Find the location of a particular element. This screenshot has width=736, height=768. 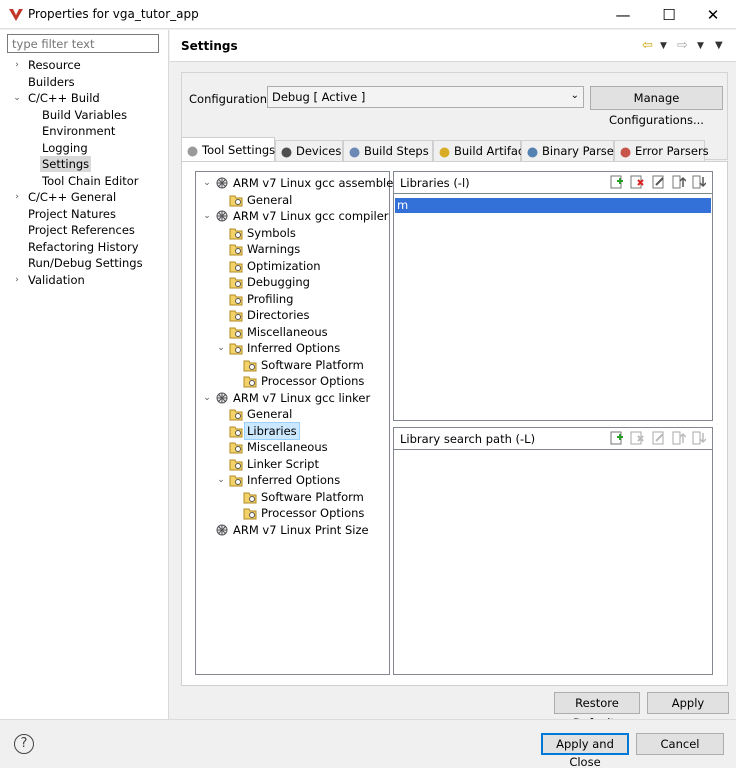

tool-tree-label: Software Platform is located at coordinates (312, 364).